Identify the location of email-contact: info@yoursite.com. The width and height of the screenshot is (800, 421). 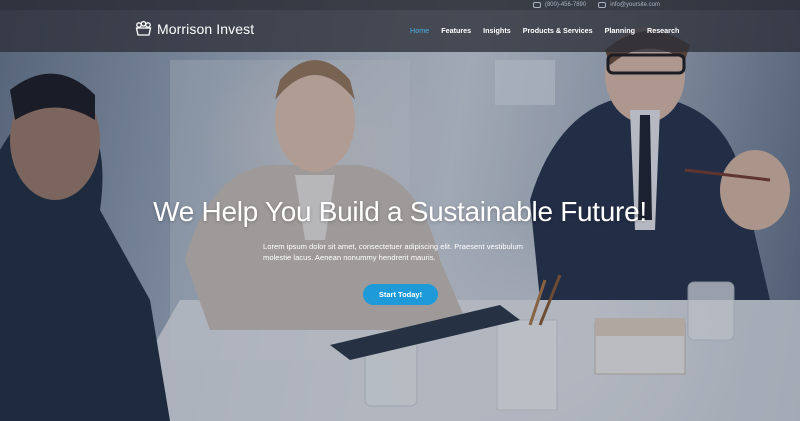
(629, 5).